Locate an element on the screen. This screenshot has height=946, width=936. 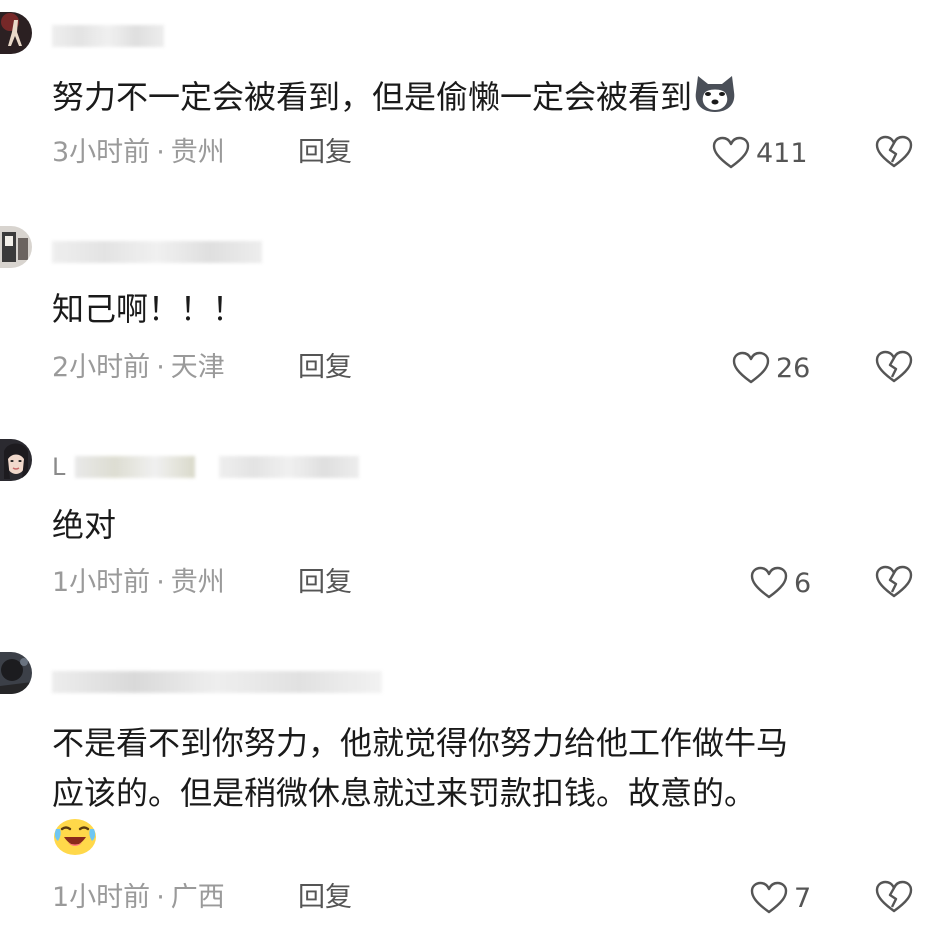
comment-text: 知己啊！！！ is located at coordinates (148, 309).